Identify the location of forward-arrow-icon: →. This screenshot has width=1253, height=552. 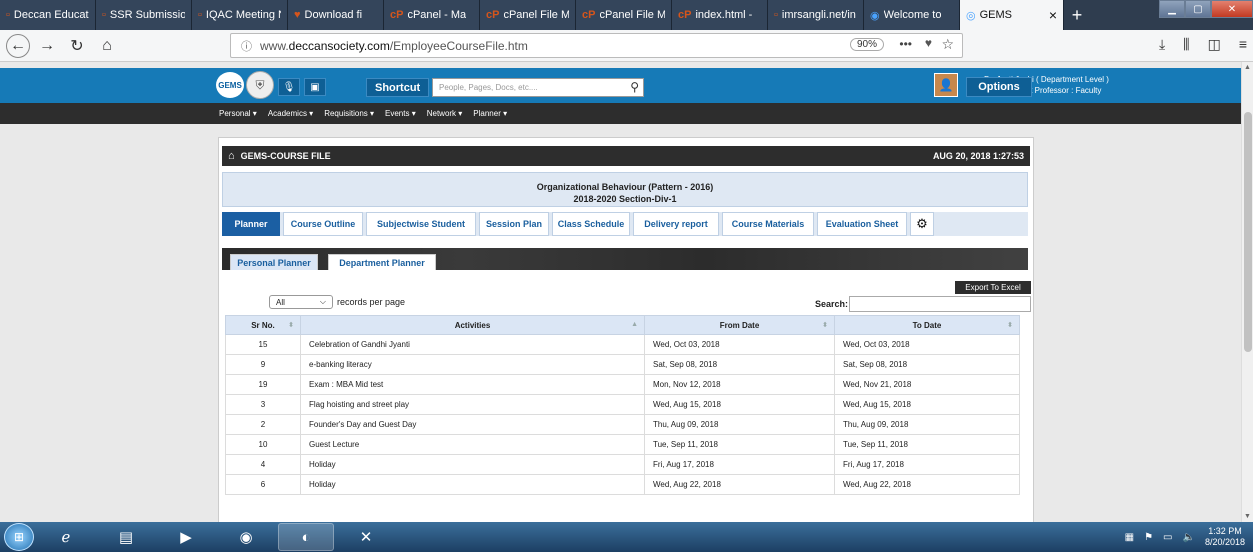
(47, 46).